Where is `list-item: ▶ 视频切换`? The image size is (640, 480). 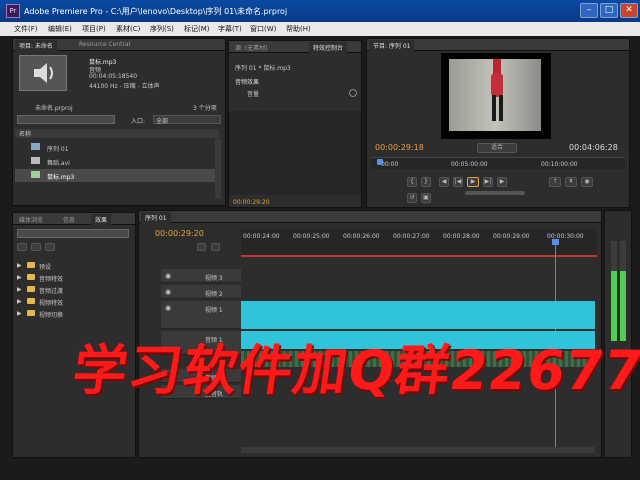 list-item: ▶ 视频切换 is located at coordinates (72, 313).